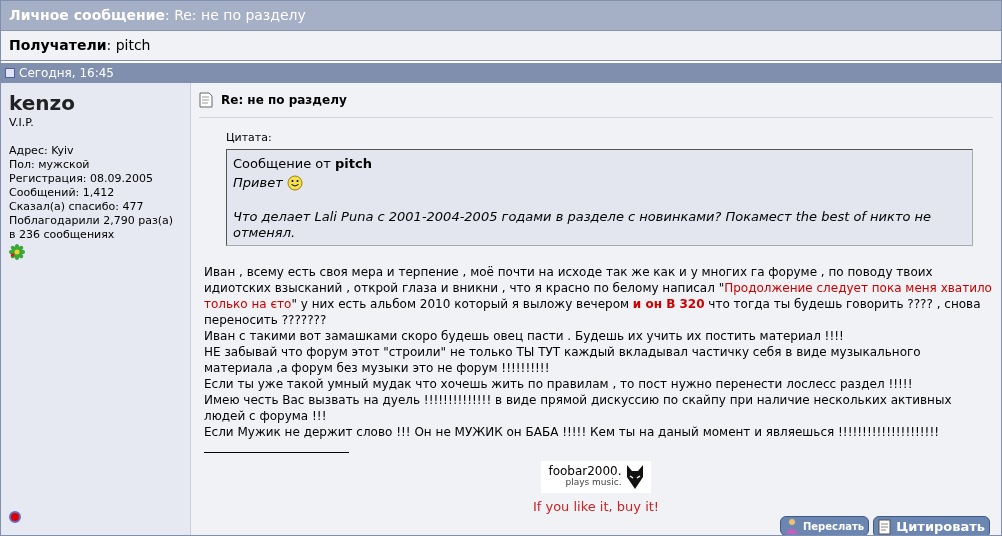  Describe the element at coordinates (258, 183) in the screenshot. I see `quote-greeting: Привет` at that location.